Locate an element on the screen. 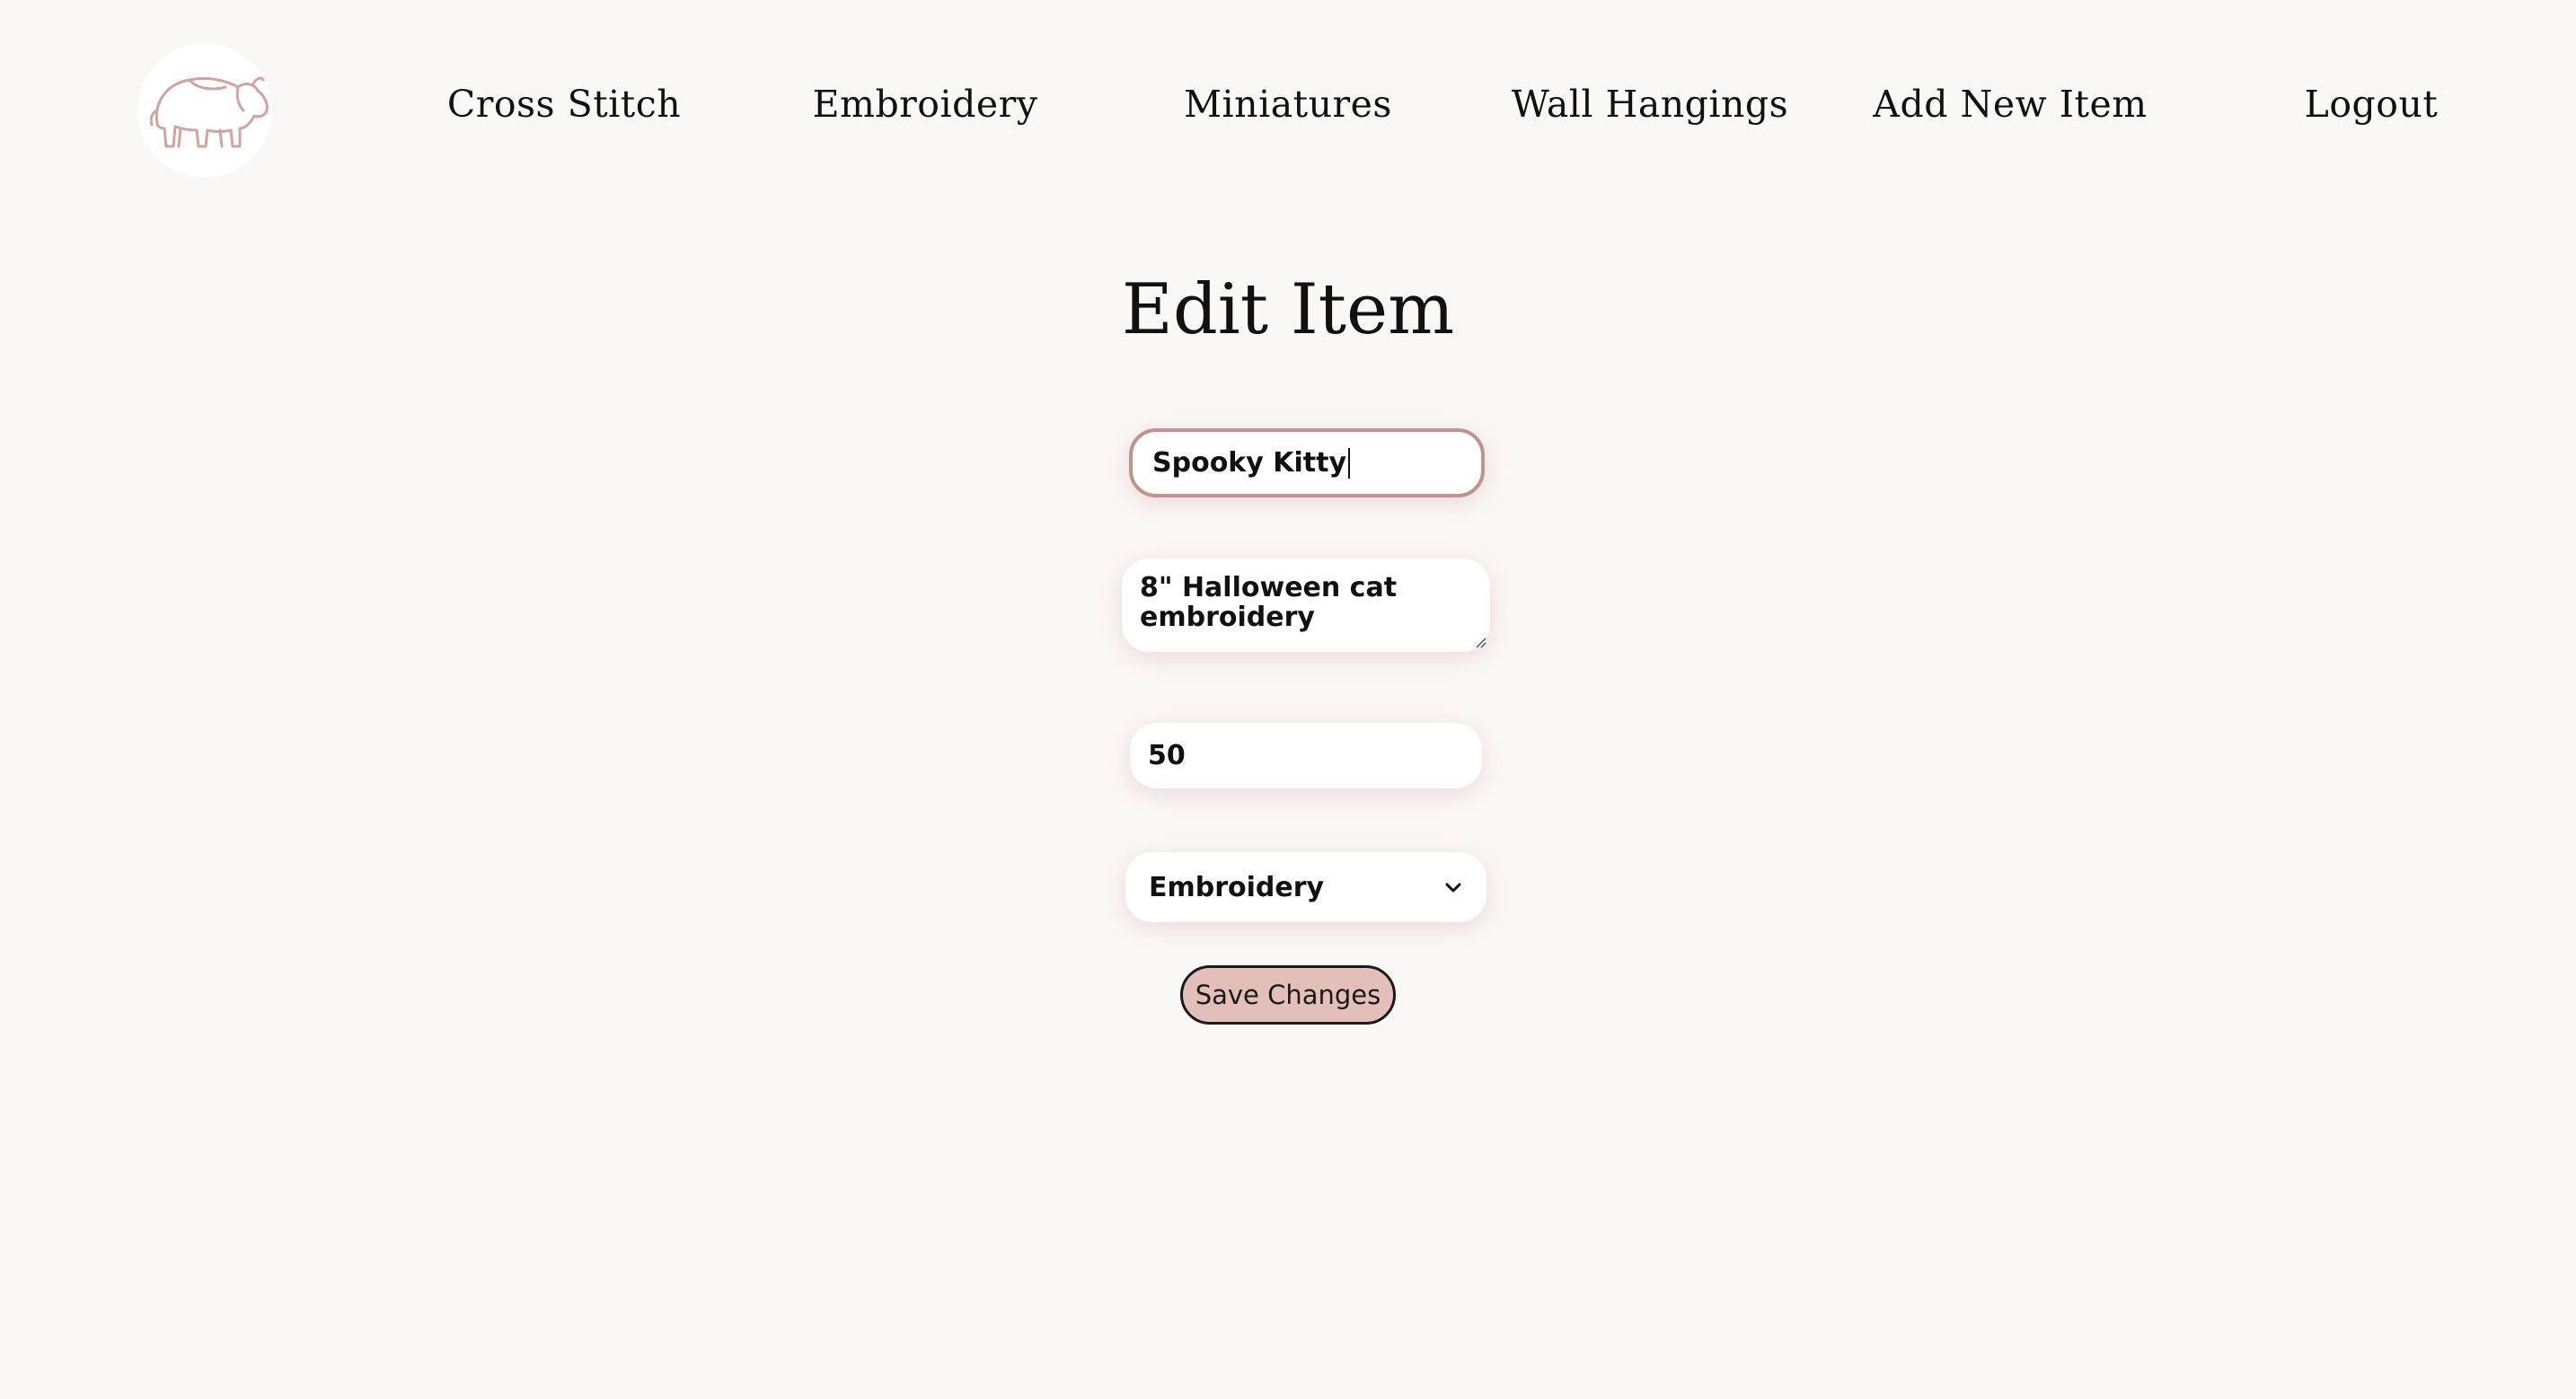 This screenshot has width=2576, height=1399. item-category-select: Embroidery is located at coordinates (1305, 887).